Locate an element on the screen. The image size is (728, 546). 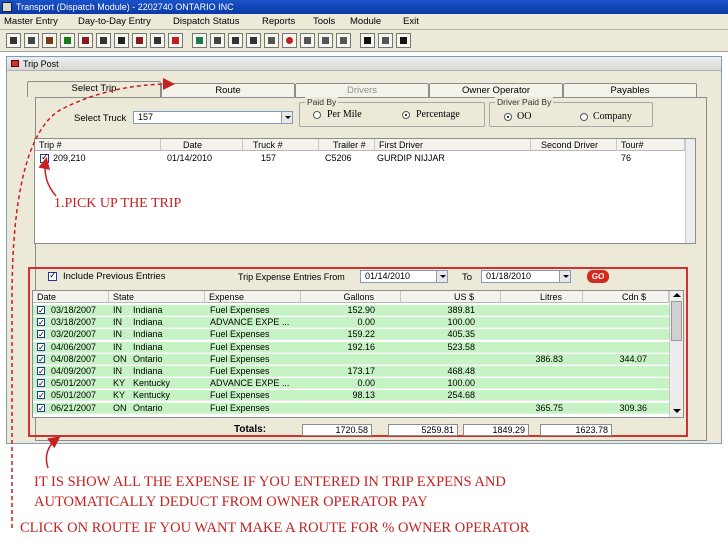
pick-trip-annotation: 1.PICK UP THE TRIP is located at coordinates (118, 203).